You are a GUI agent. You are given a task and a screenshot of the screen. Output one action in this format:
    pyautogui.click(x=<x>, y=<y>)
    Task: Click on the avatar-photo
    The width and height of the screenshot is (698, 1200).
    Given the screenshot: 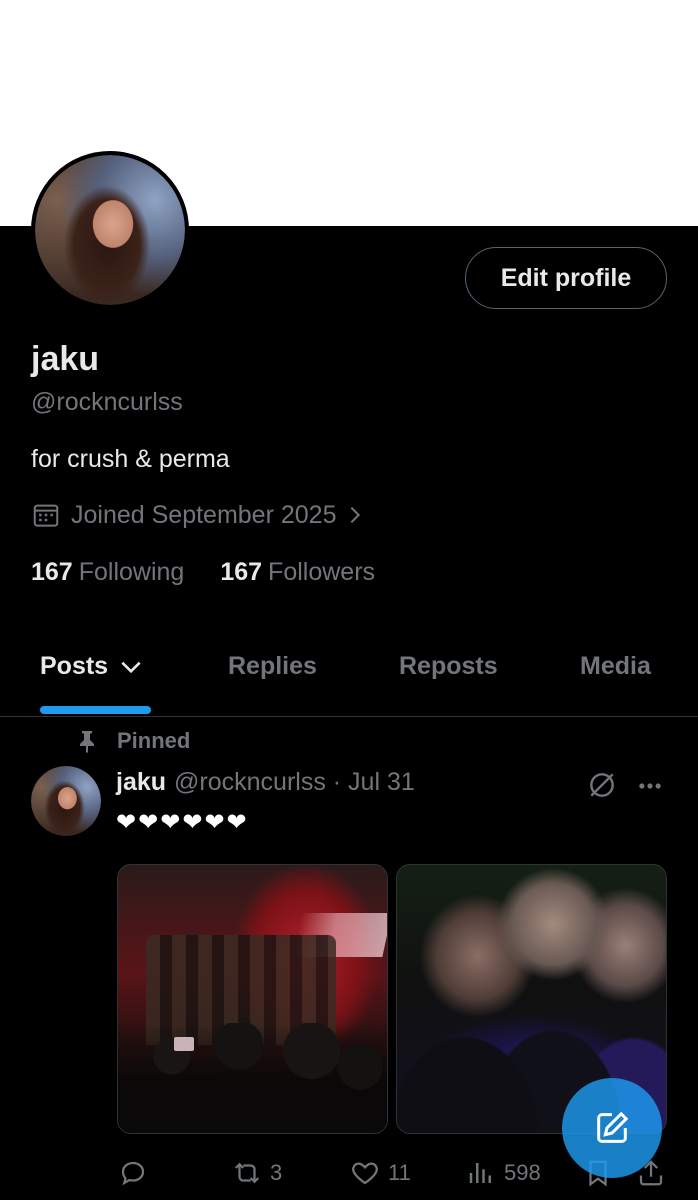 What is the action you would take?
    pyautogui.click(x=110, y=230)
    